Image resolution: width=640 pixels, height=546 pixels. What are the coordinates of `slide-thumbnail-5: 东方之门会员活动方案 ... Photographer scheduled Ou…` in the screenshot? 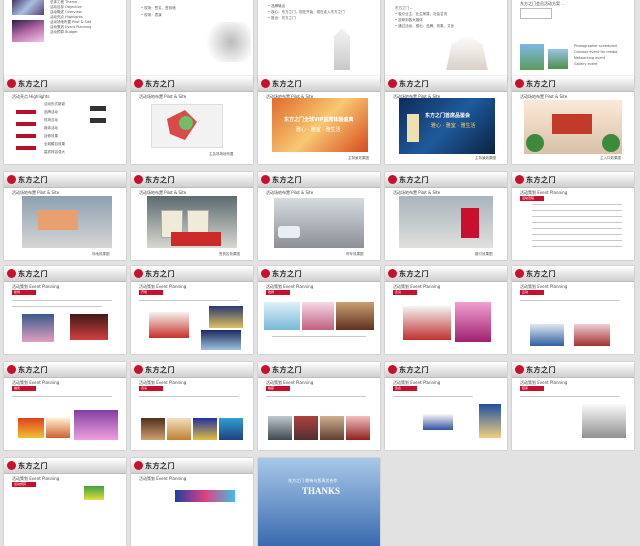 It's located at (573, 41).